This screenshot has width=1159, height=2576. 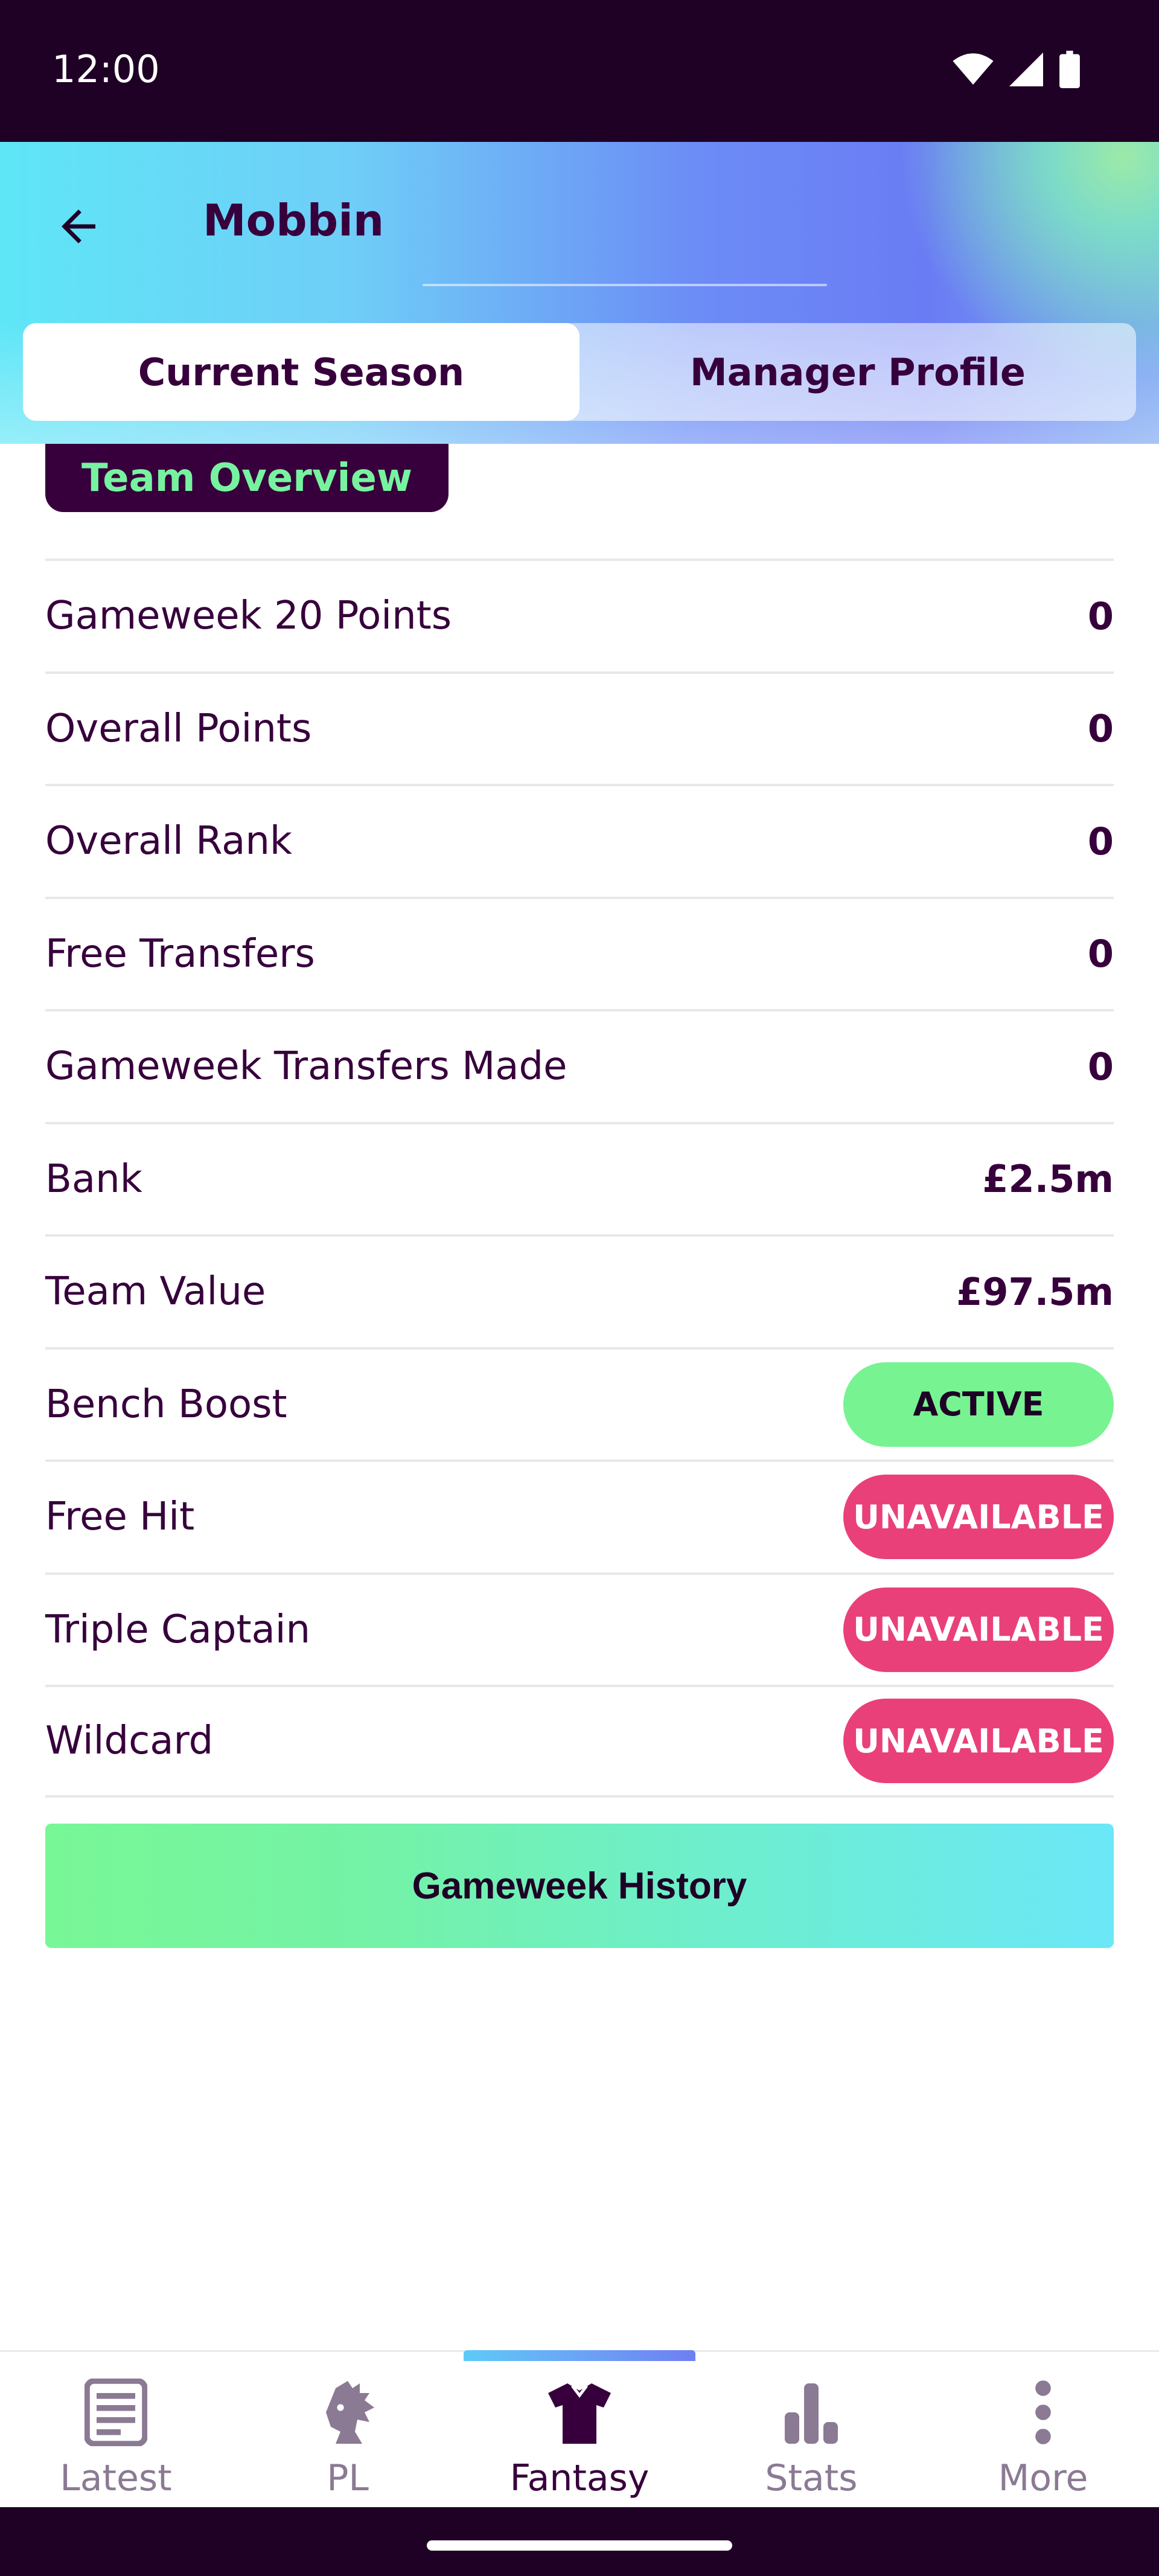 I want to click on arrow-left-icon, so click(x=78, y=226).